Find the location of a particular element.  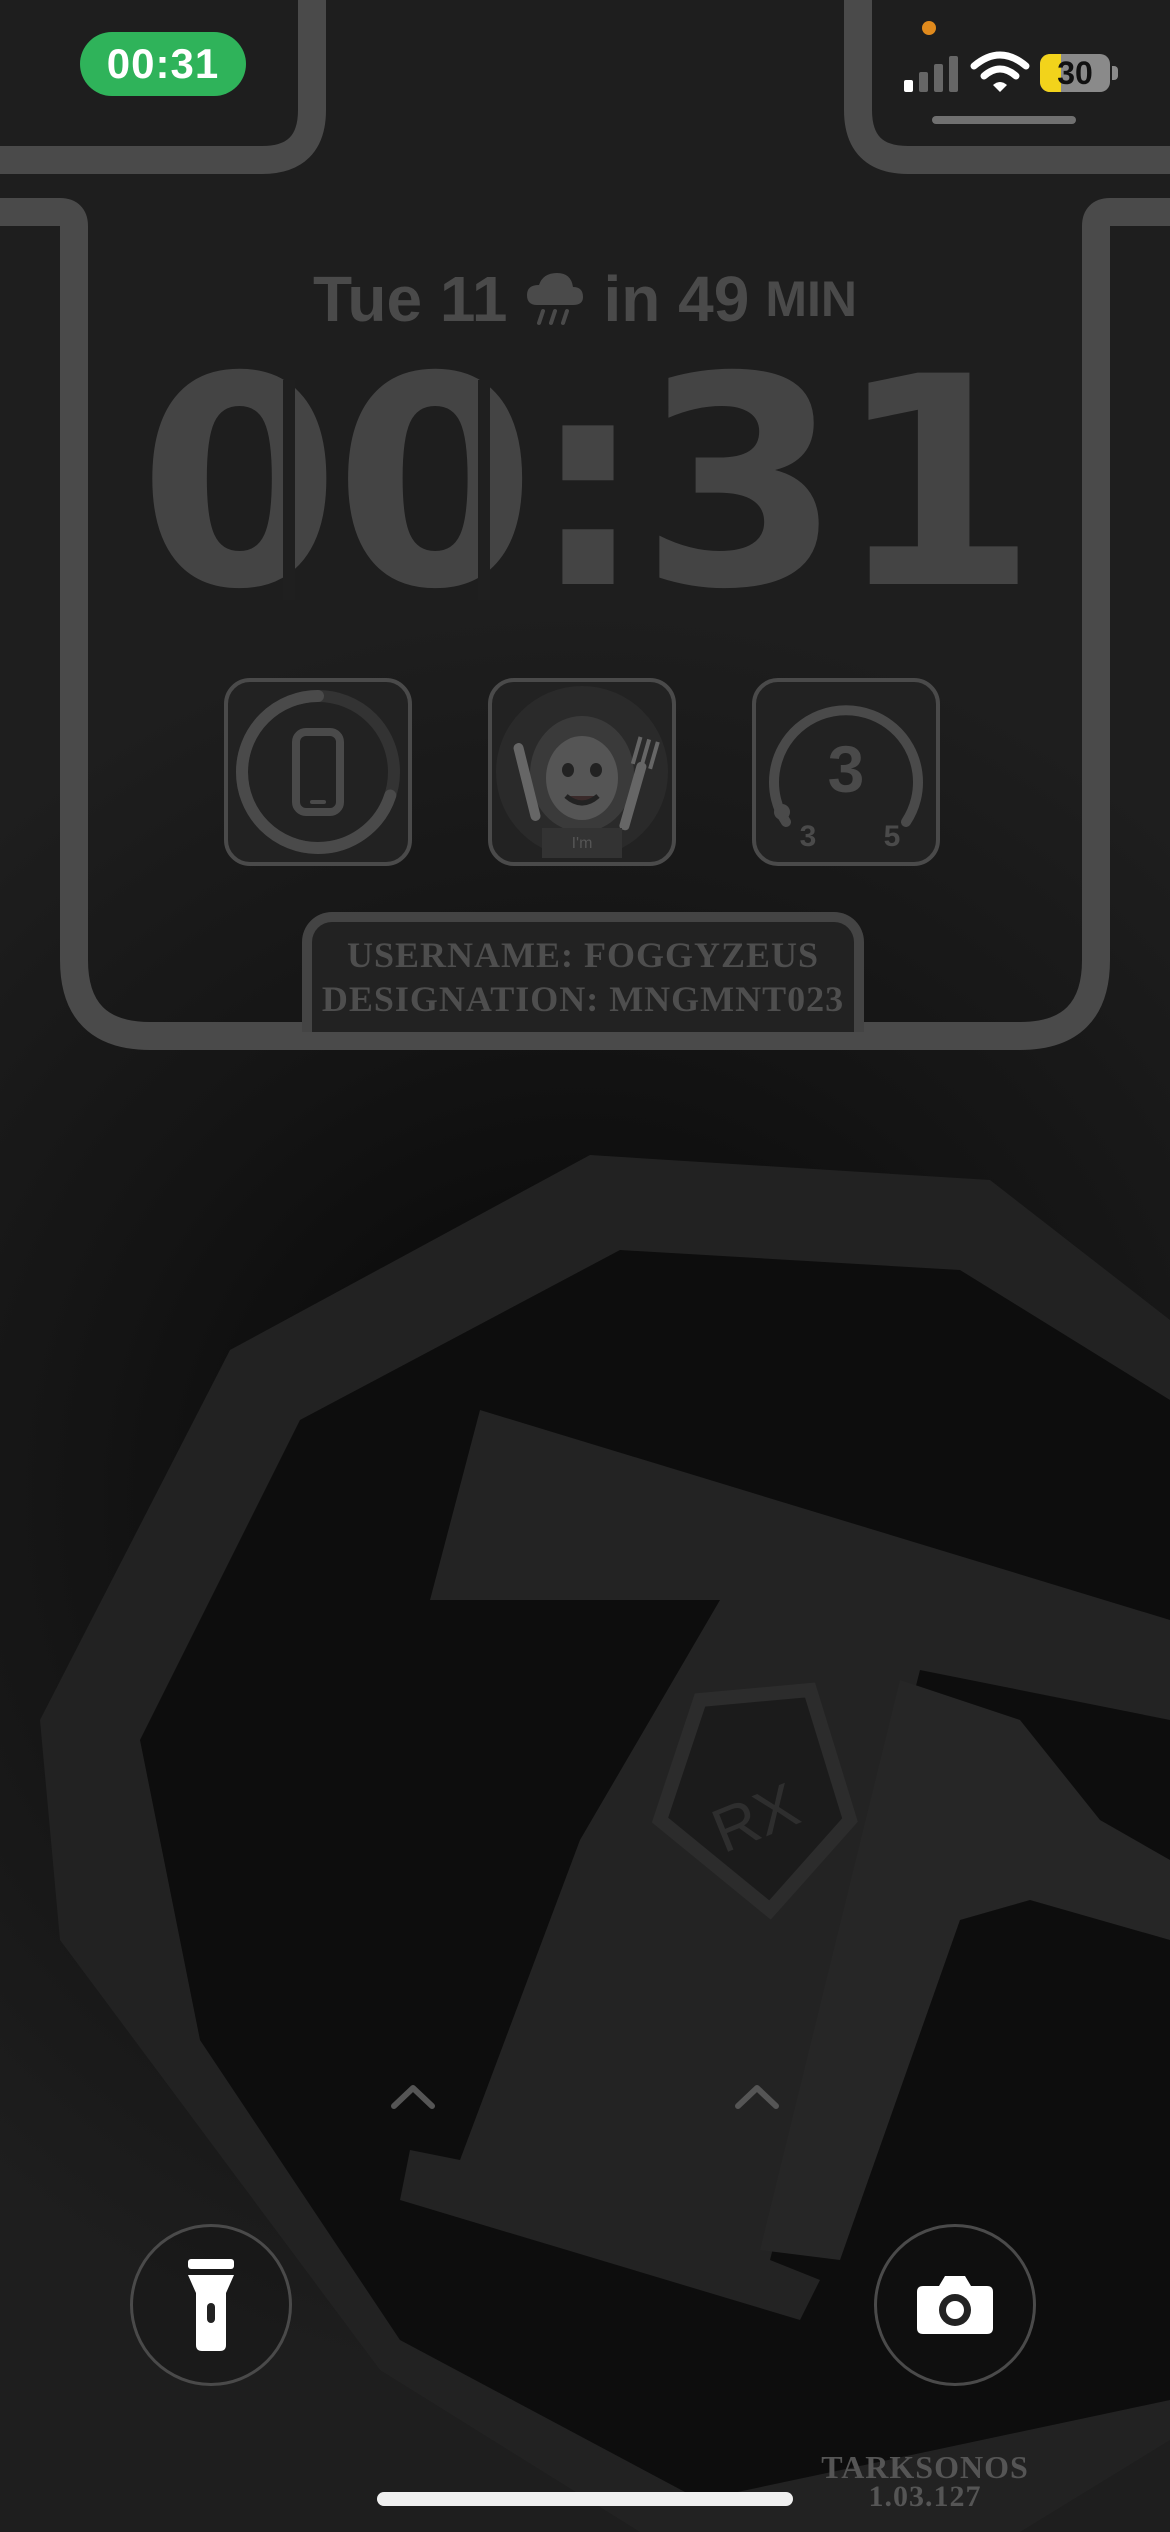

phone-icon is located at coordinates (318, 772).